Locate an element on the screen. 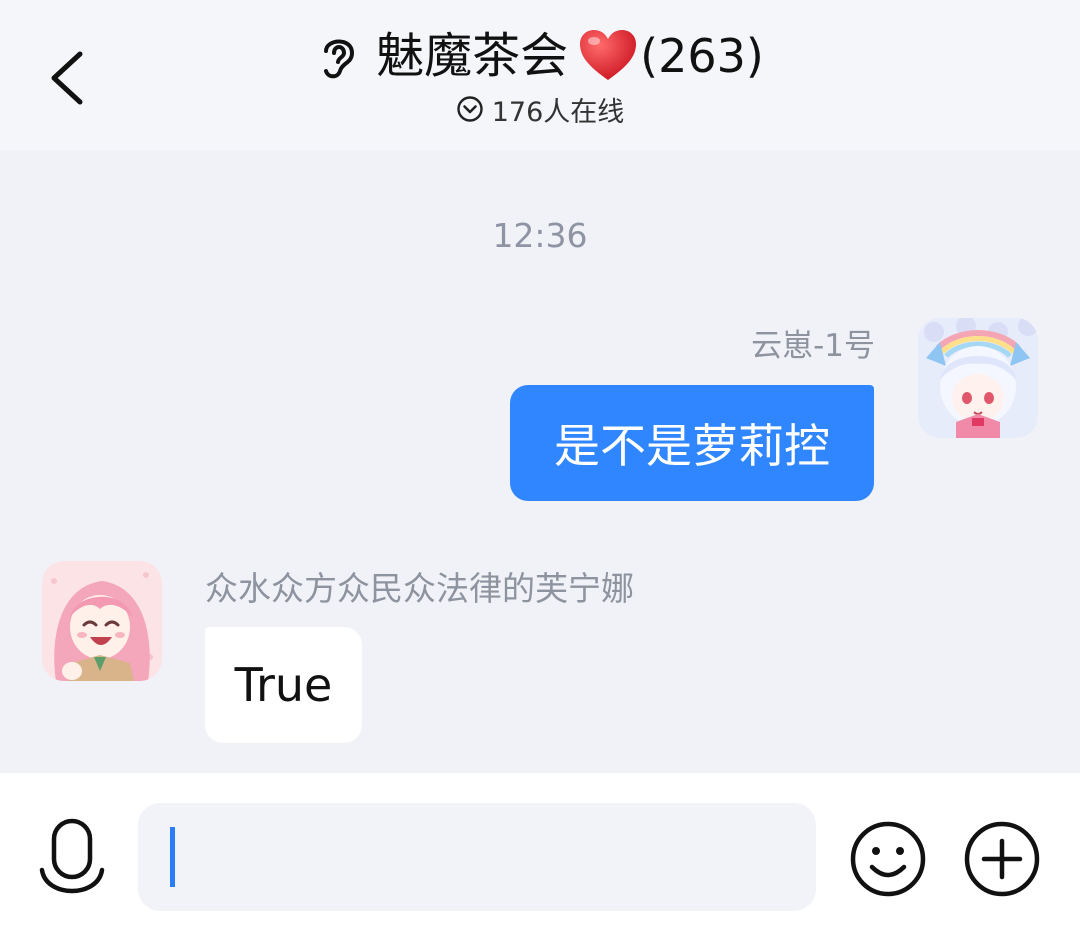  emoji-button is located at coordinates (888, 859).